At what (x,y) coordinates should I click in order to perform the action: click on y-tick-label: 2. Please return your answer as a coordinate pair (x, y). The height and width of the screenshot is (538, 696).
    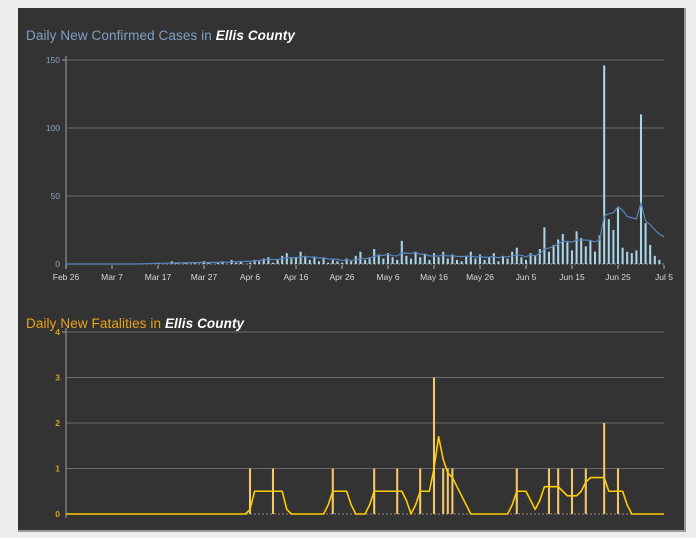
    Looking at the image, I should click on (57, 423).